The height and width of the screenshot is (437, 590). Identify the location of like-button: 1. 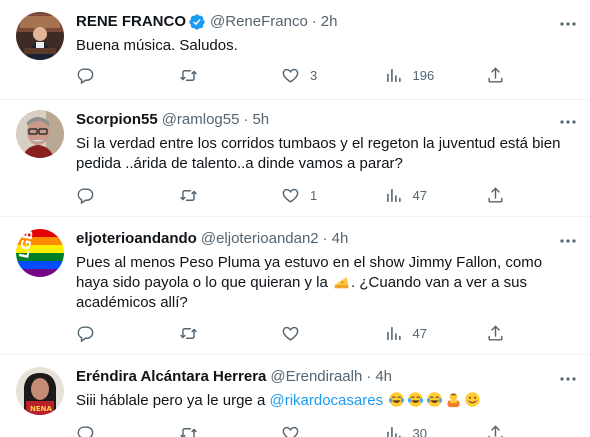
(311, 195).